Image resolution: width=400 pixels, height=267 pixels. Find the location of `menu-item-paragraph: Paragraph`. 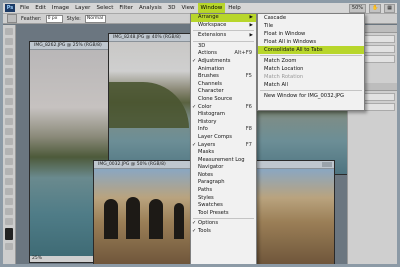

menu-item-paragraph: Paragraph is located at coordinates (223, 183).